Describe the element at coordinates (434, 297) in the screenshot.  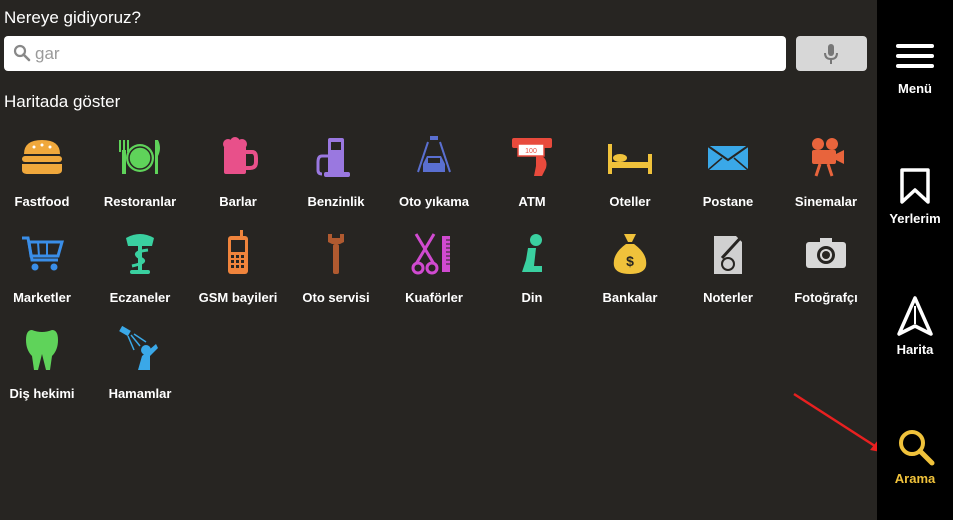
I see `category-label: Kuaförler` at that location.